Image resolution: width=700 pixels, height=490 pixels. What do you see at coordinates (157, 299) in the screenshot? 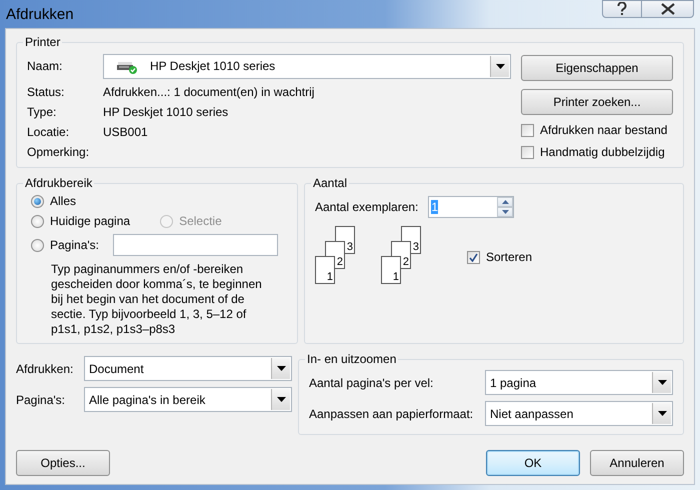
I see `hint-text: Typ paginanummers en/of -bereiken gescheiden door komma´s, te beginnen bij het begin van het document of de sectie. Typ bijvoorbeeld 1, 3, 5–12 of p1s1, p1s2, p1s3–p8s3` at bounding box center [157, 299].